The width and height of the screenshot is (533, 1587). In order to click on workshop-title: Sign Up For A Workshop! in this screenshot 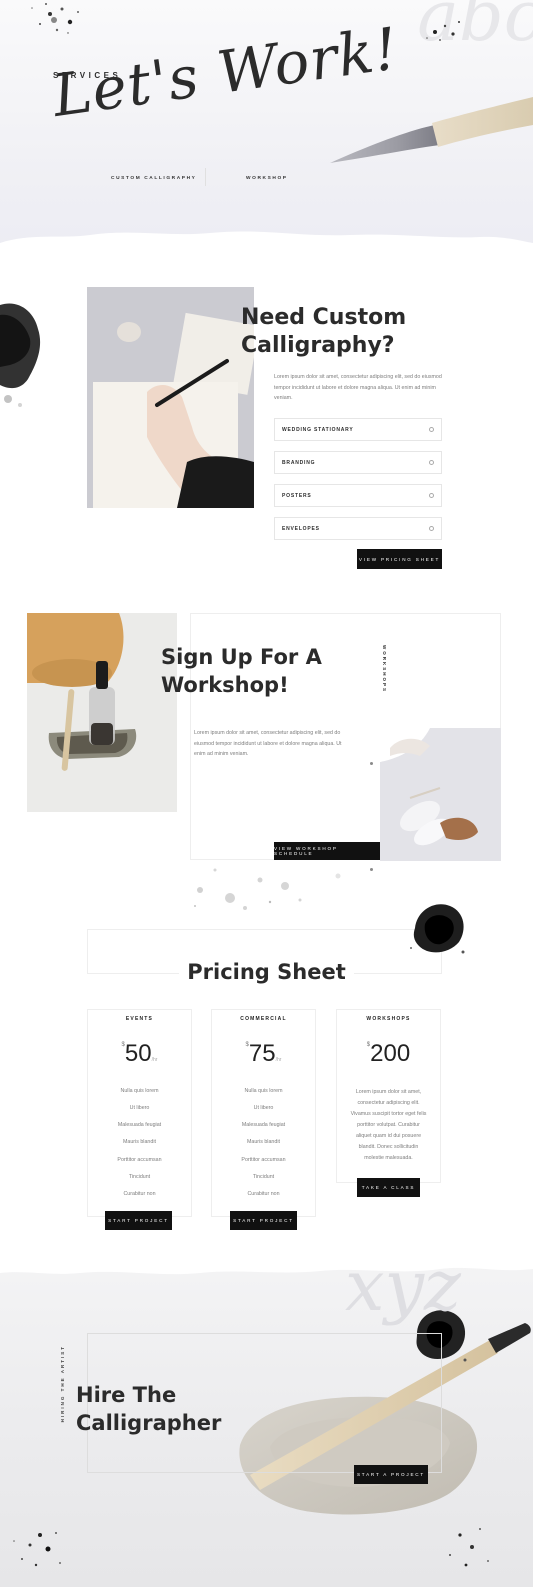, I will do `click(241, 671)`.